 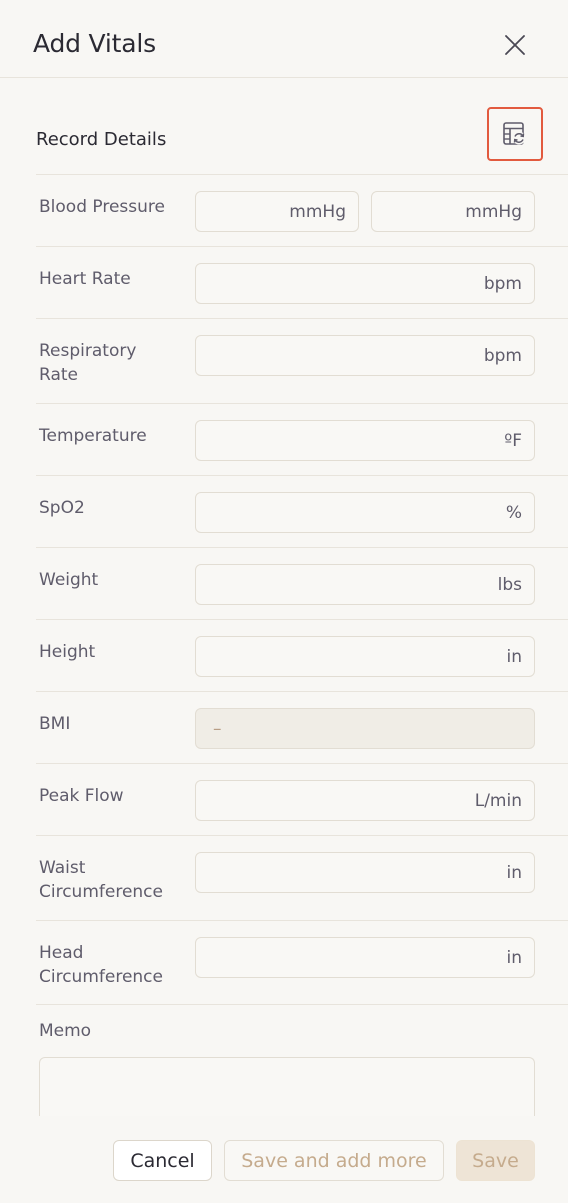 I want to click on systolic-input: mmHg, so click(x=277, y=211).